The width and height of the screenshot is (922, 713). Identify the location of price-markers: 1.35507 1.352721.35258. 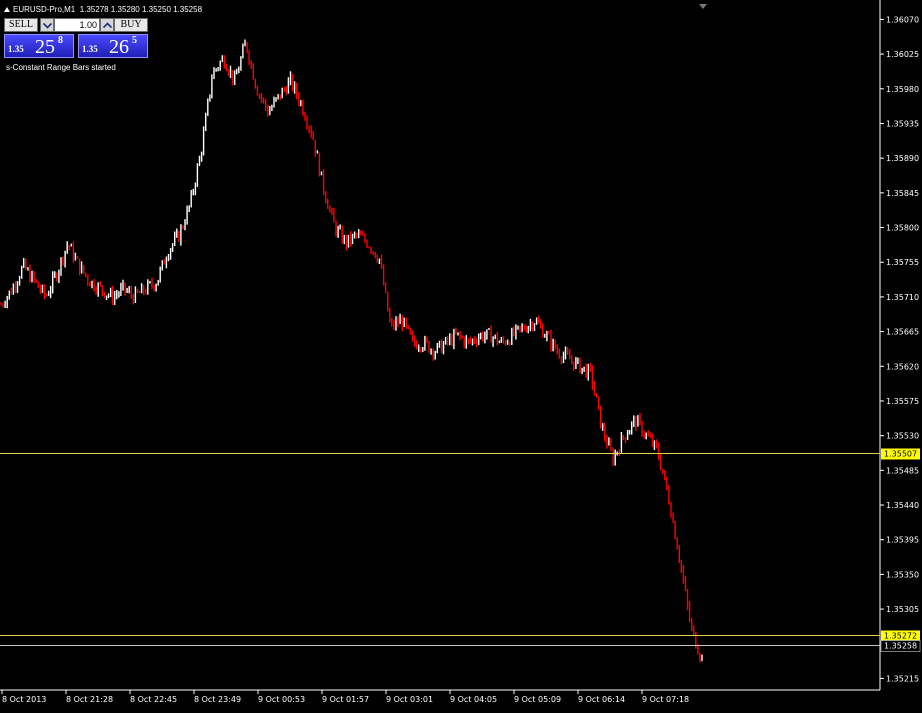
(900, 550).